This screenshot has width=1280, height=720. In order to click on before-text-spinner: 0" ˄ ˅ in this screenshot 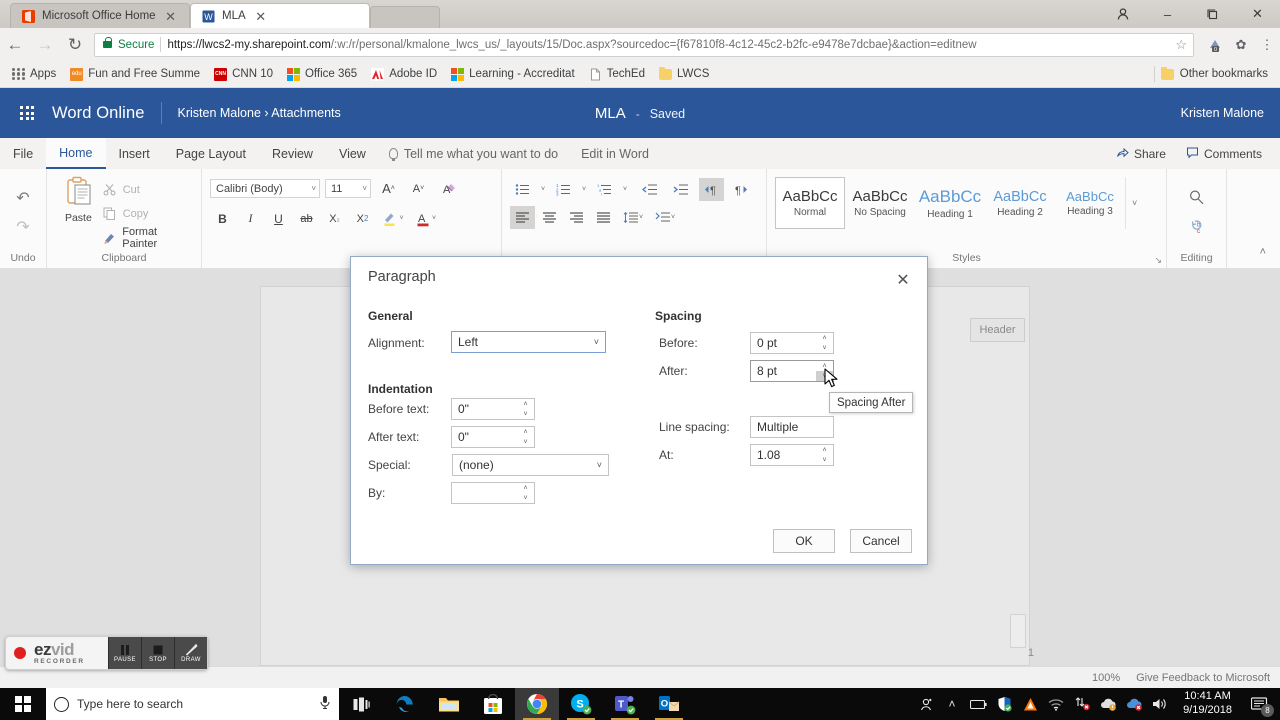, I will do `click(493, 409)`.